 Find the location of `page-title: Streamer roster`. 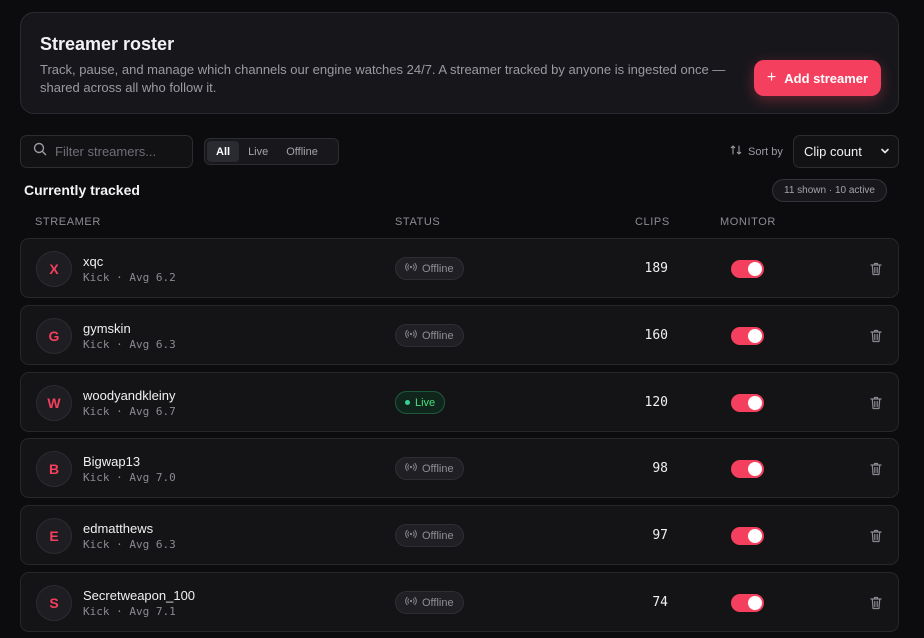

page-title: Streamer roster is located at coordinates (107, 44).